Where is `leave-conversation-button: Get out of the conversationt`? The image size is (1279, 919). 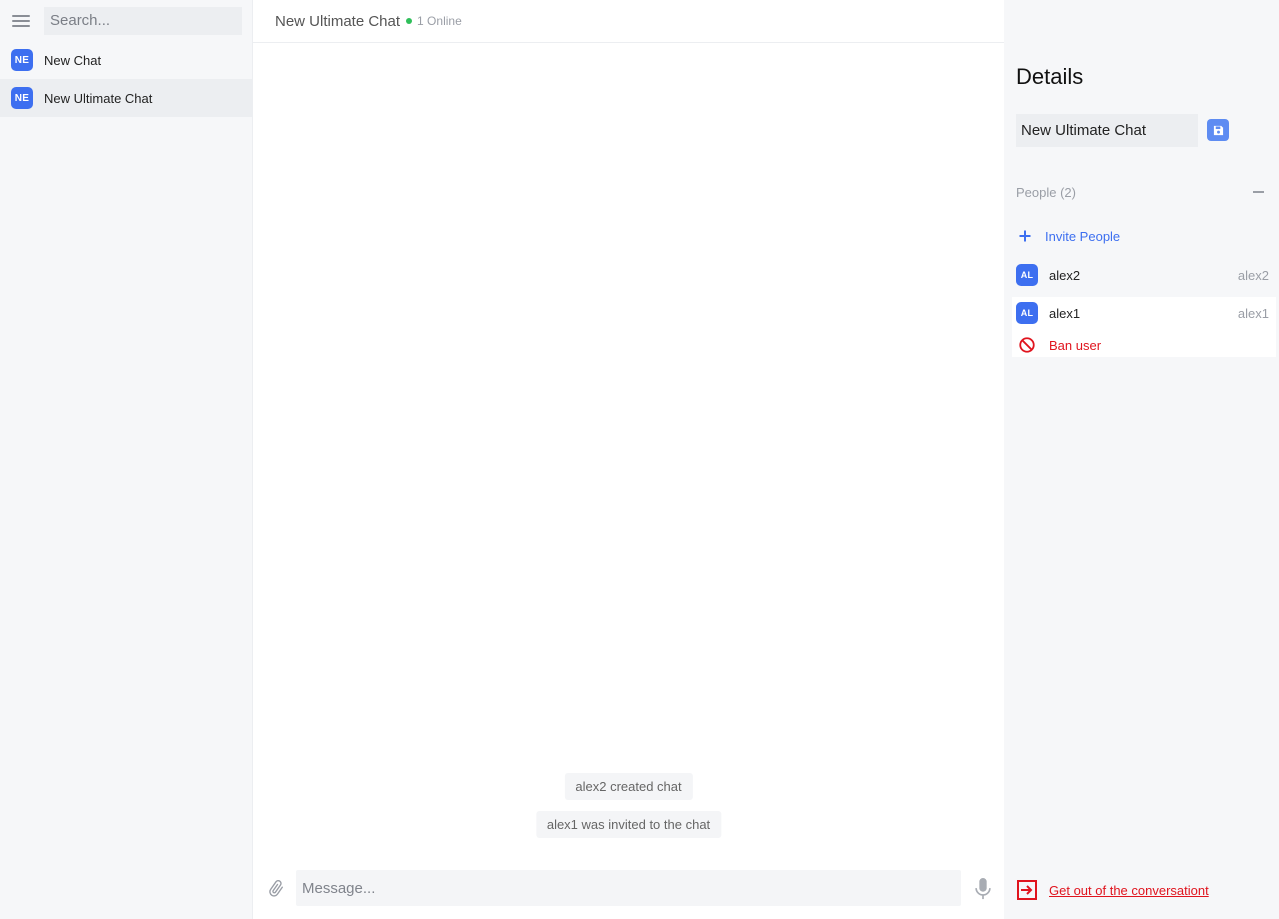 leave-conversation-button: Get out of the conversationt is located at coordinates (1112, 890).